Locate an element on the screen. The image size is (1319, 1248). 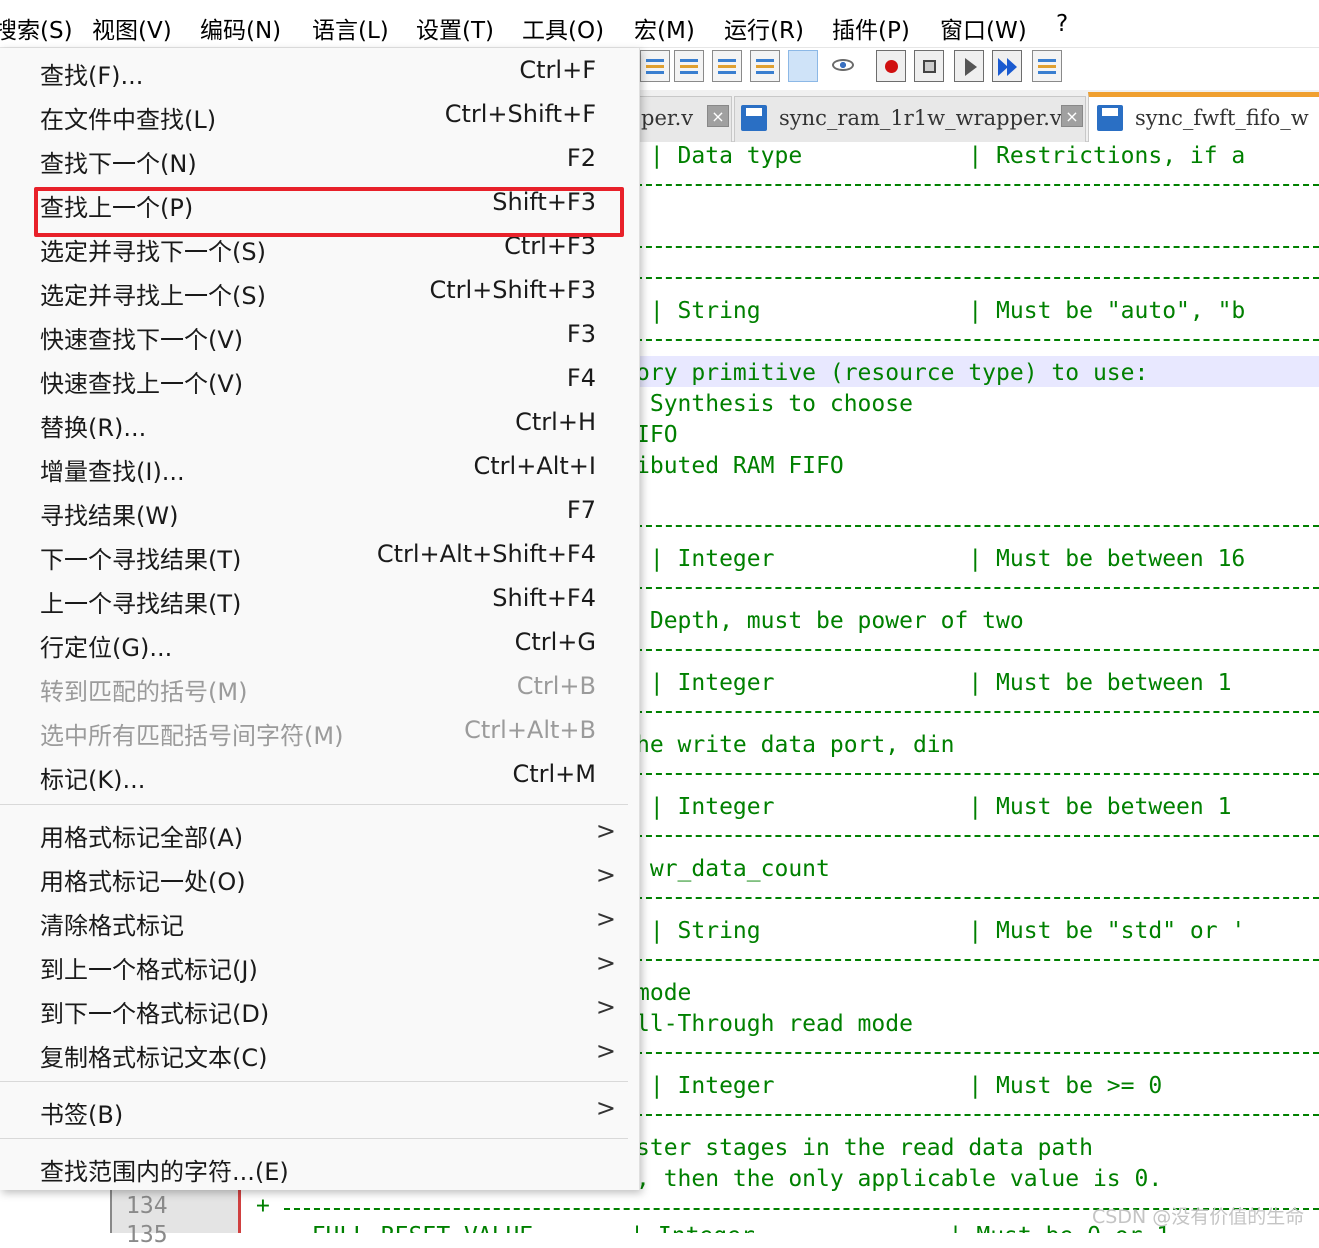
menu-item-copy-styled-text: 复制格式标记文本(C) > is located at coordinates (320, 1054).